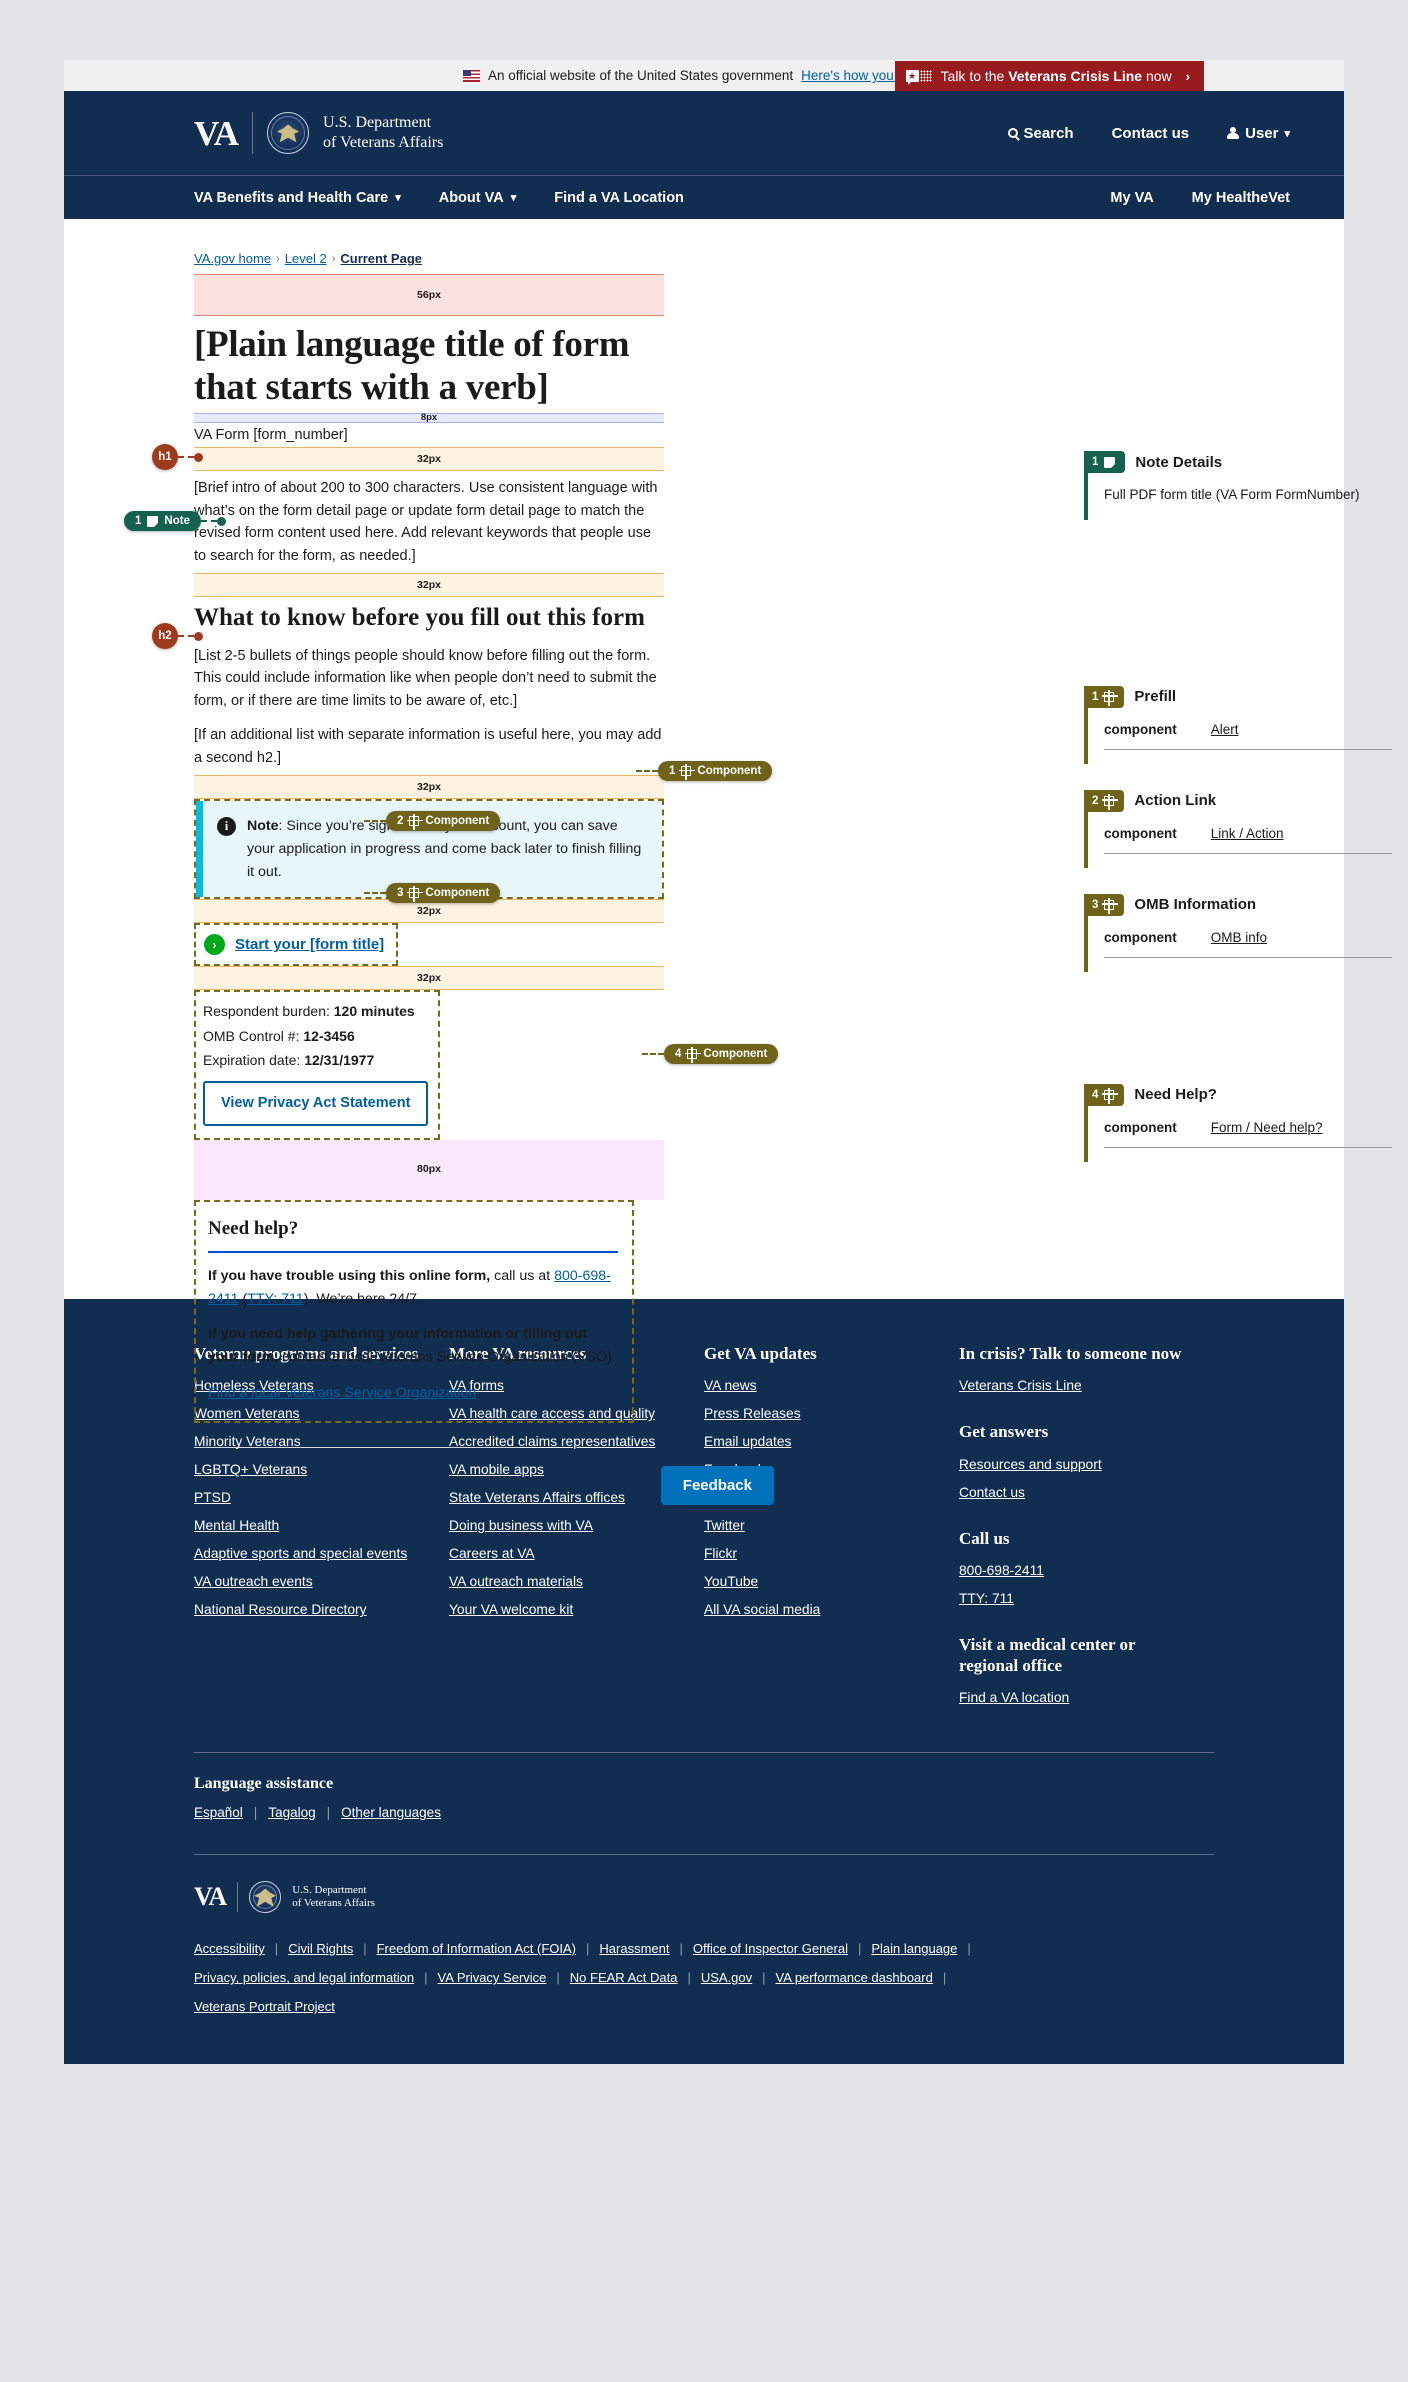 The width and height of the screenshot is (1408, 2382). What do you see at coordinates (297, 198) in the screenshot?
I see `nav-item-va-benefits: VA Benefits and Health Care ▾` at bounding box center [297, 198].